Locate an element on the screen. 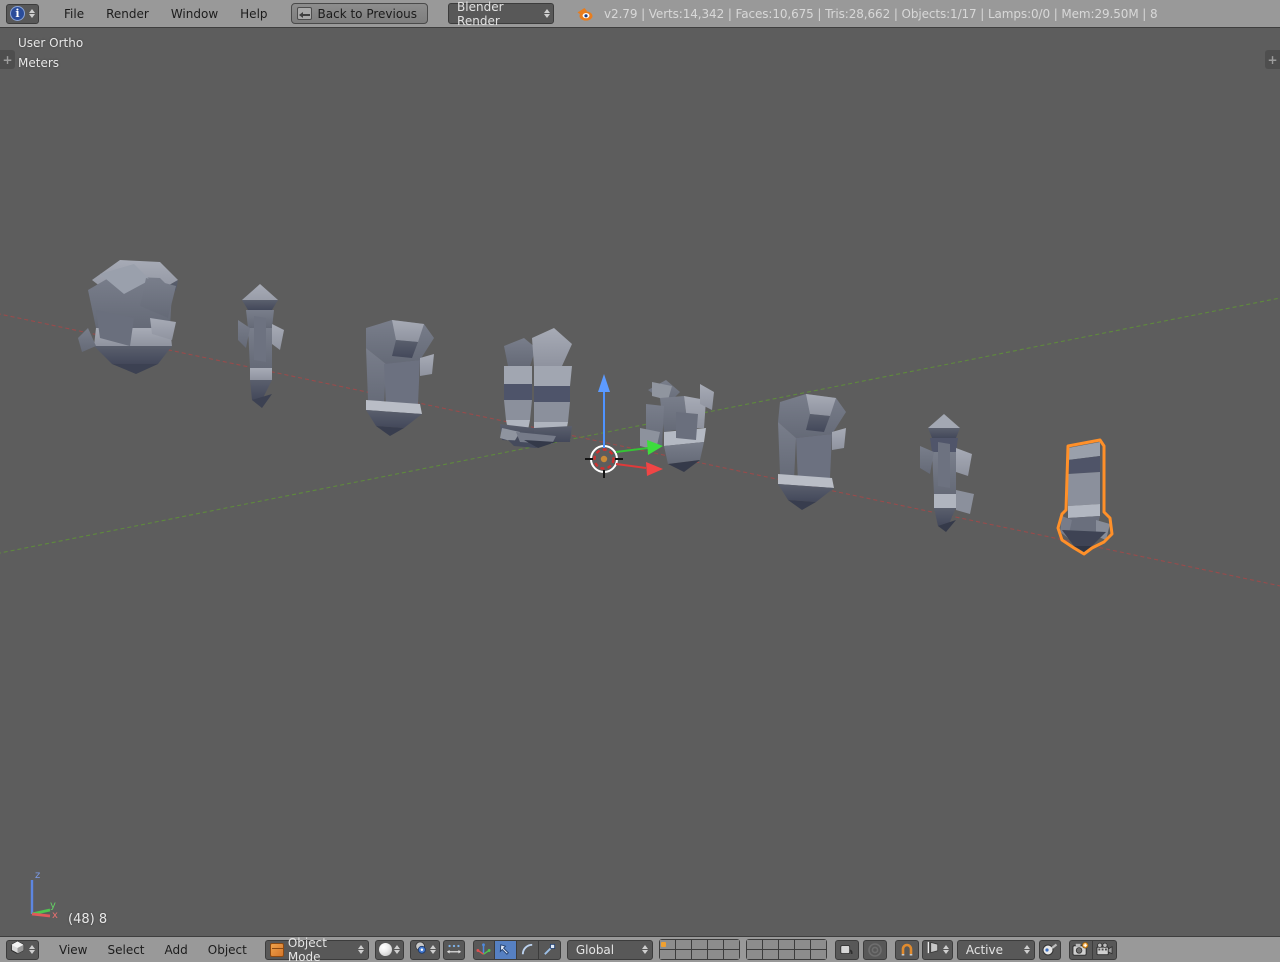 Image resolution: width=1280 pixels, height=962 pixels. editor-type-selector-3dview is located at coordinates (22, 949).